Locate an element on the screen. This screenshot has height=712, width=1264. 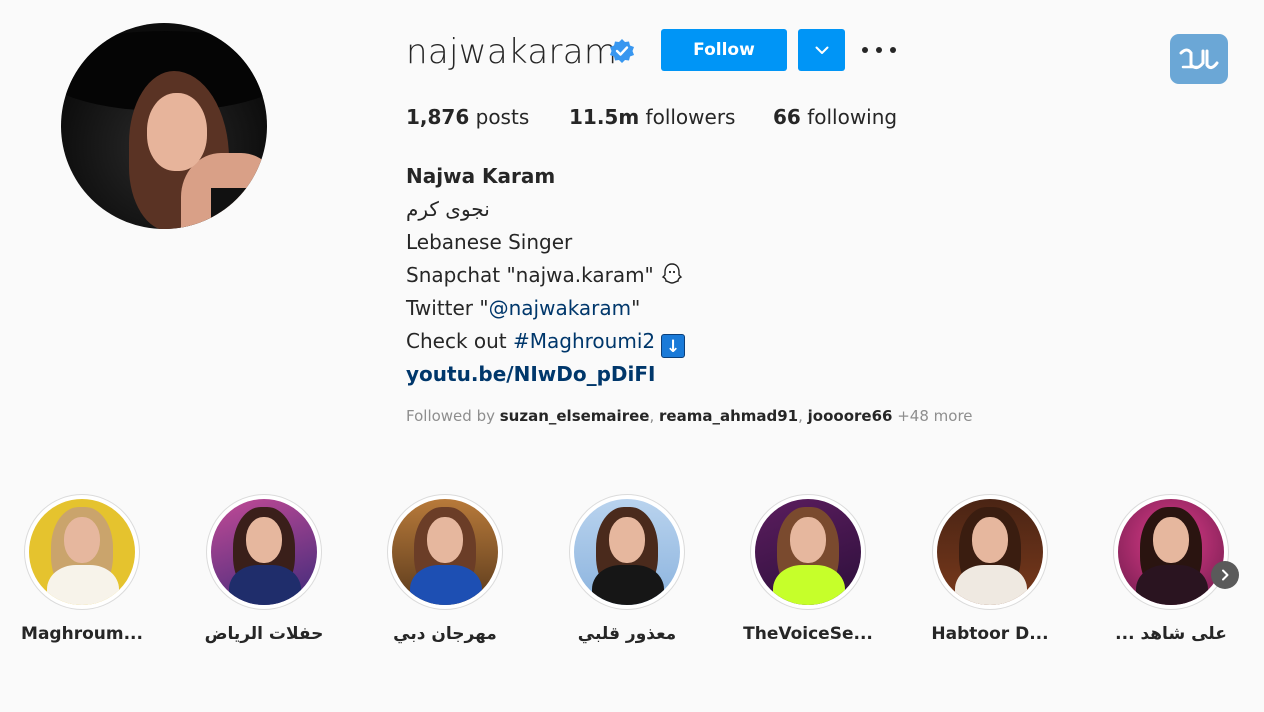
profile-full-name: Najwa Karam is located at coordinates (481, 176).